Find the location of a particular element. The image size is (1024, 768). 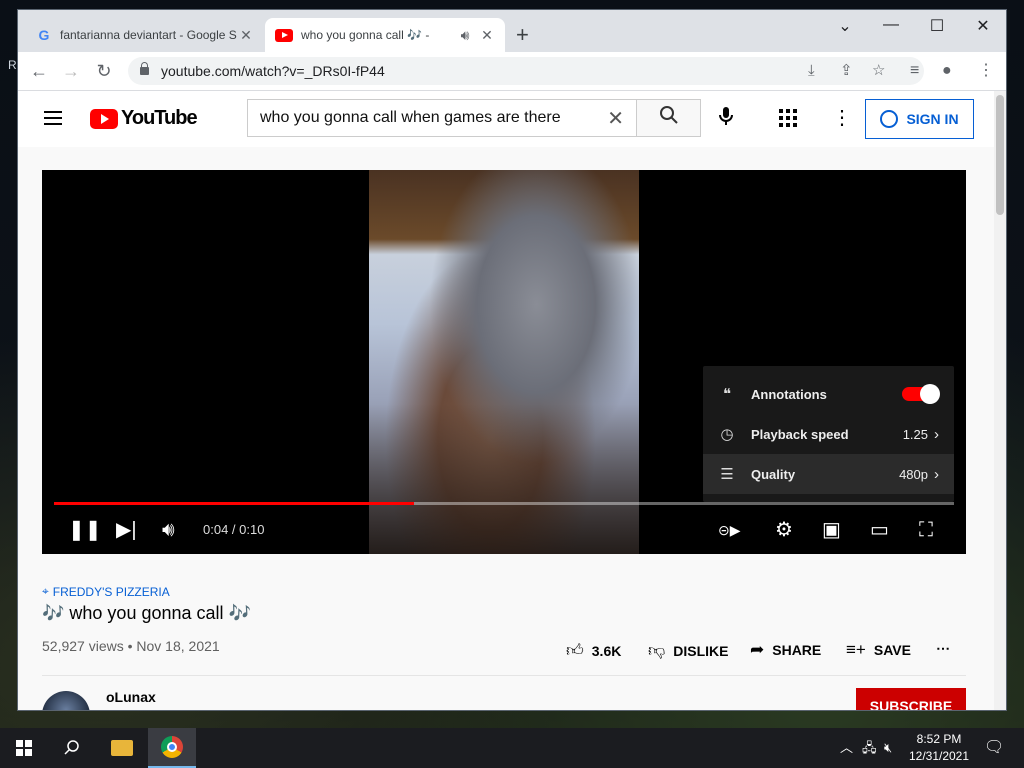

clear-search-icon: ✕ is located at coordinates (615, 118).